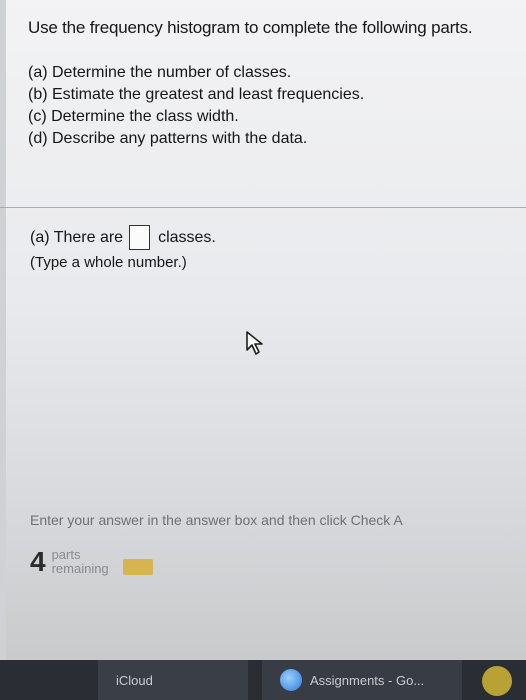 This screenshot has height=700, width=526. I want to click on mouse-cursor-icon, so click(254, 343).